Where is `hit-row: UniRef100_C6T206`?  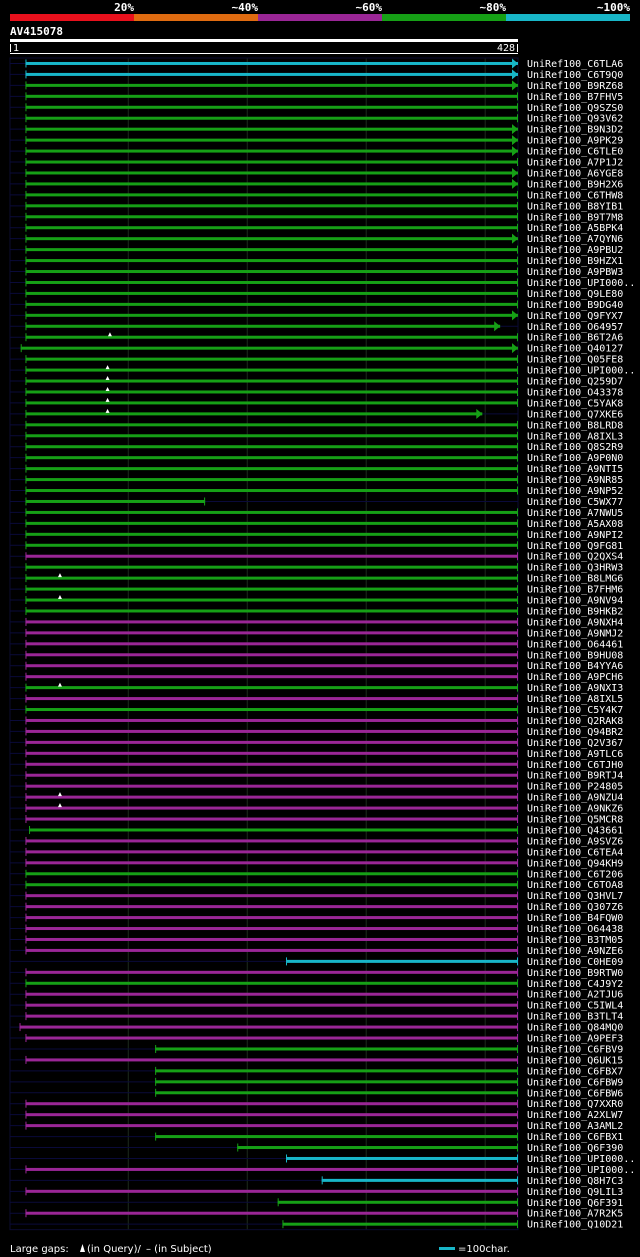
hit-row: UniRef100_C6T206 is located at coordinates (316, 874).